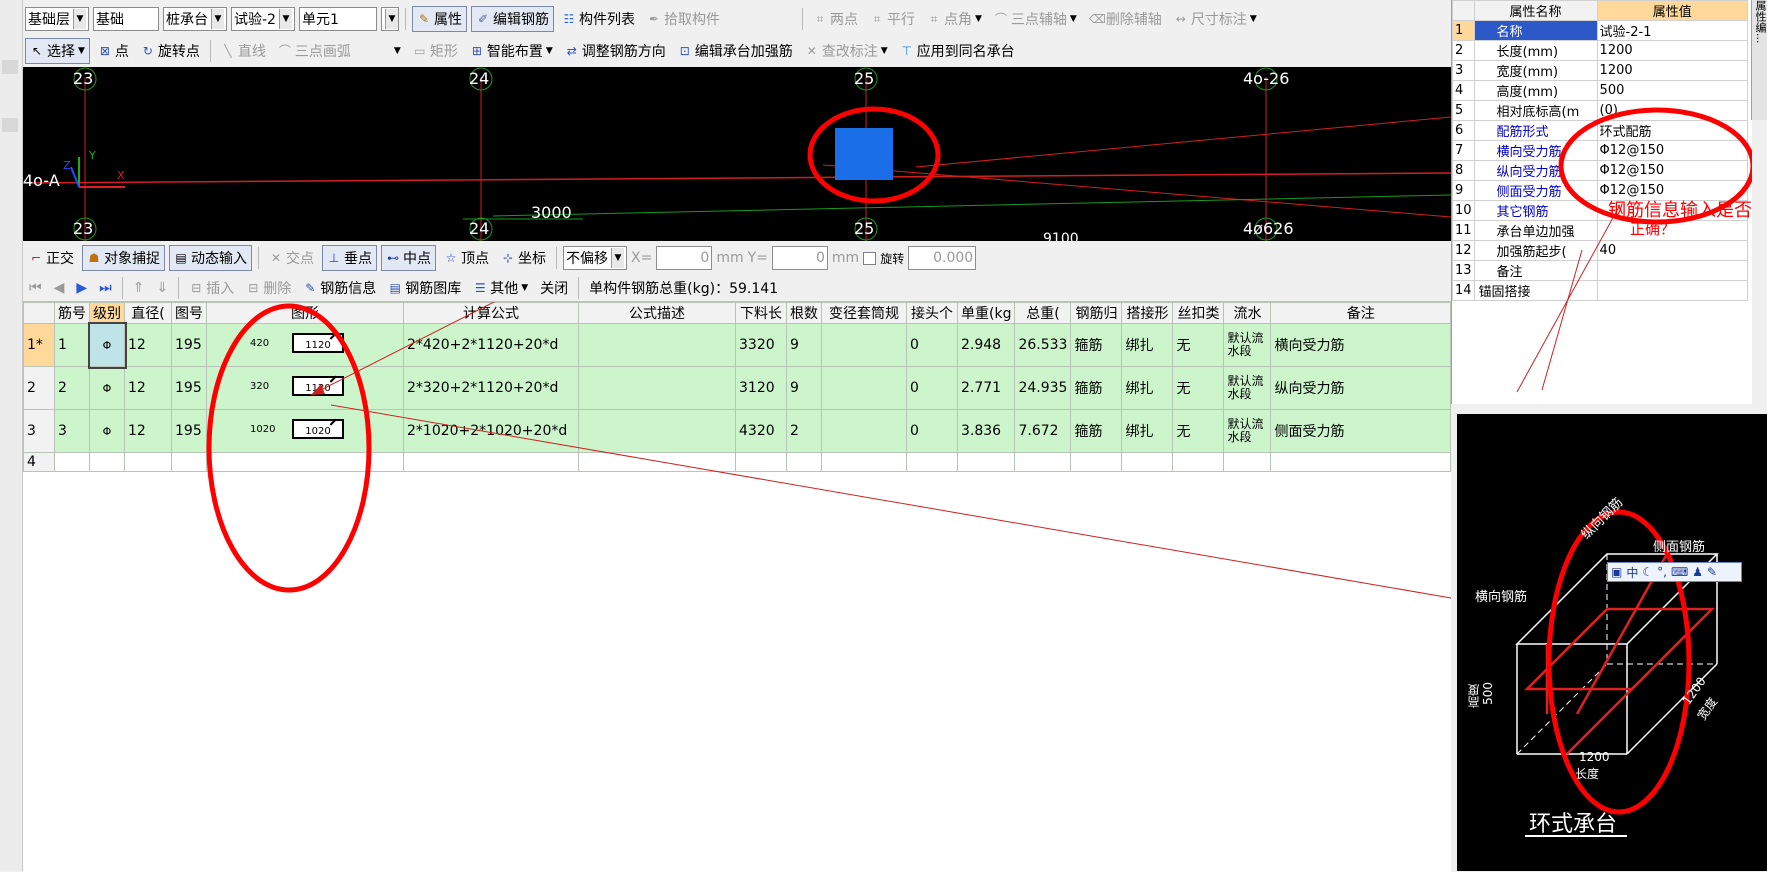 The height and width of the screenshot is (872, 1767). What do you see at coordinates (10, 67) in the screenshot?
I see `left-strip-tab` at bounding box center [10, 67].